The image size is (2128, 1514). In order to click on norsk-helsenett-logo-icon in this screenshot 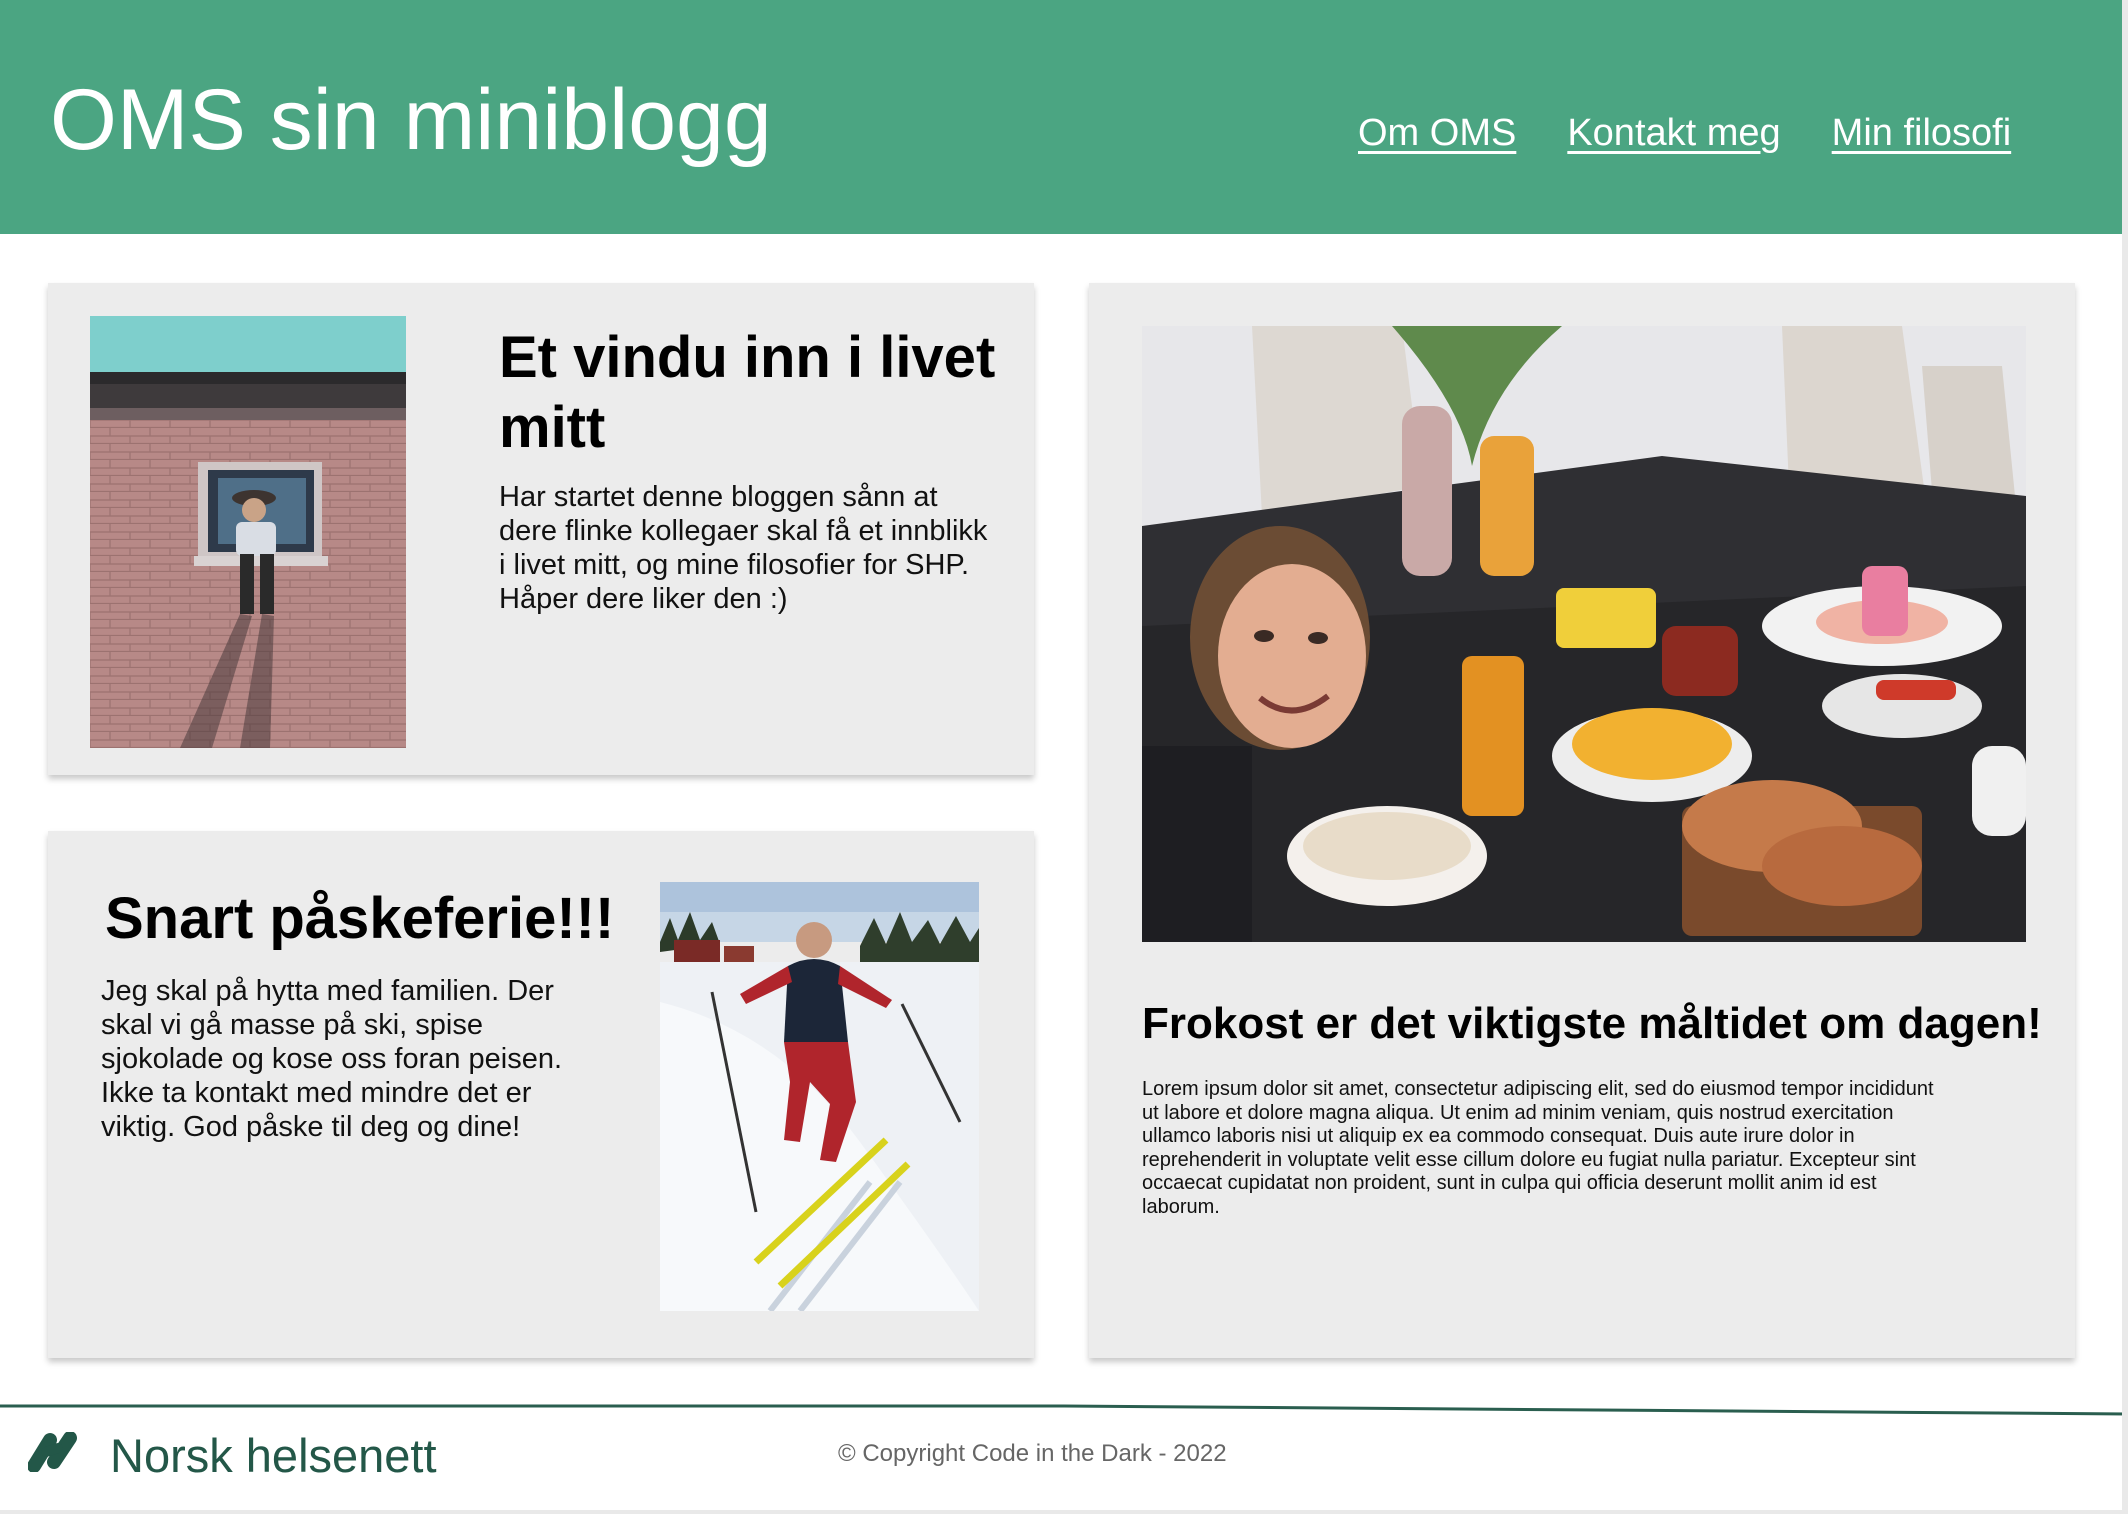, I will do `click(60, 1452)`.